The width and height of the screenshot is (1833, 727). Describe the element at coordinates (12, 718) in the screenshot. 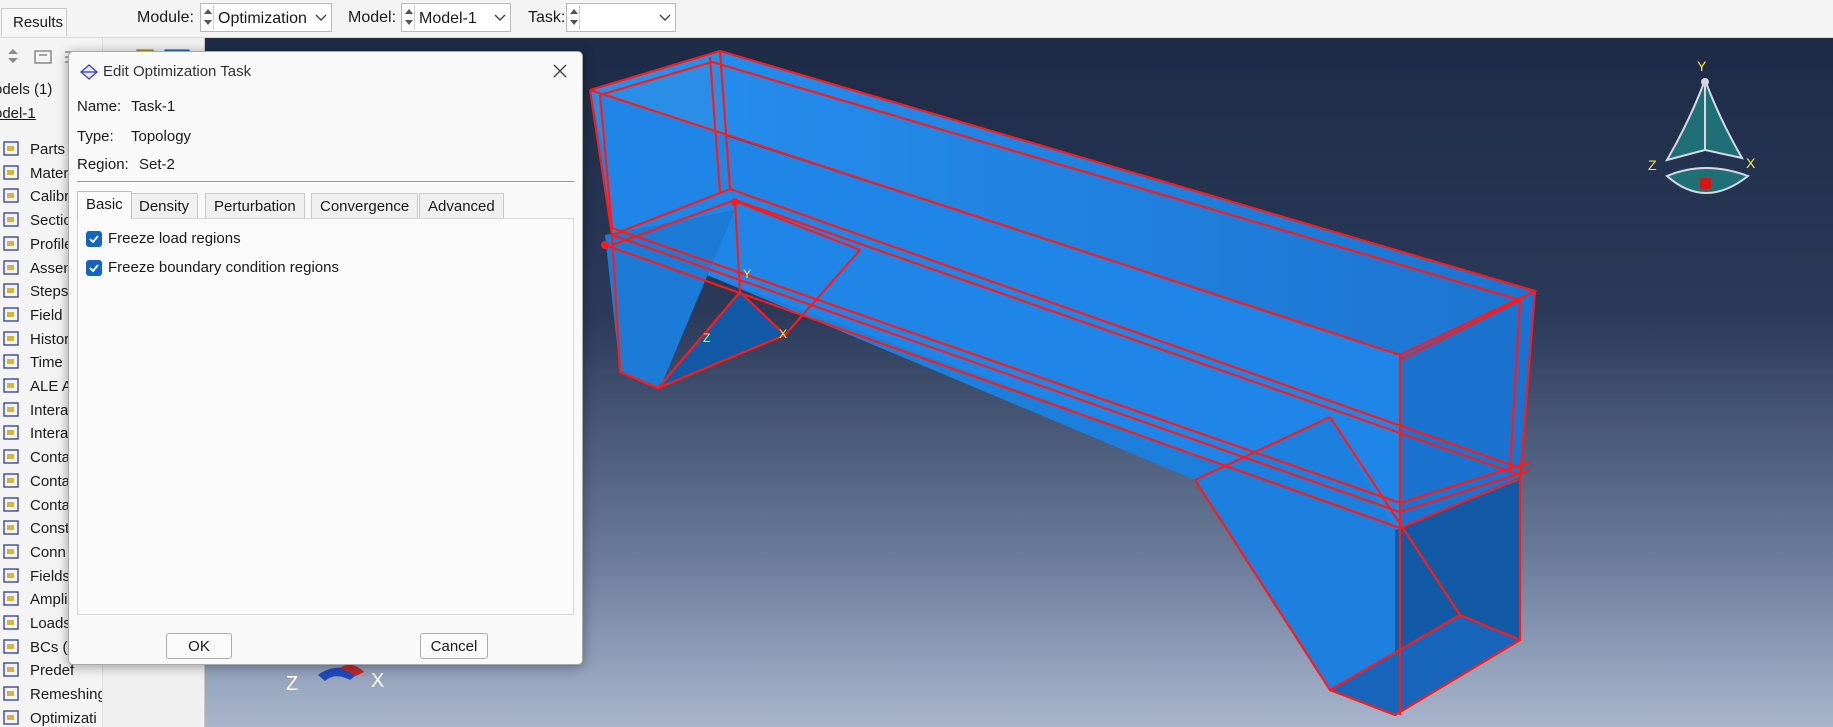

I see `optimization-icon` at that location.